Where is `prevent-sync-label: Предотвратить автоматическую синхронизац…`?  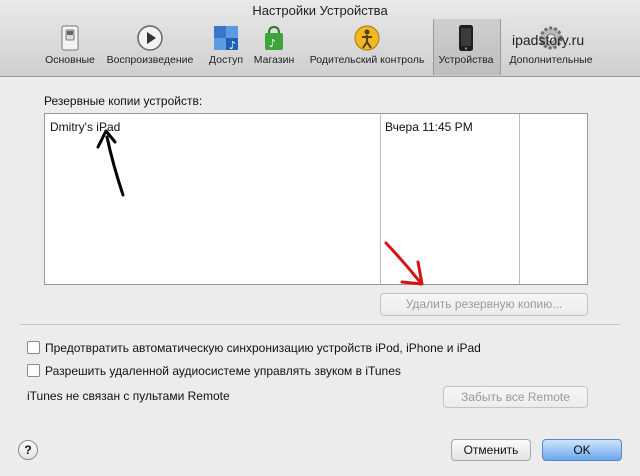 prevent-sync-label: Предотвратить автоматическую синхронизац… is located at coordinates (263, 348).